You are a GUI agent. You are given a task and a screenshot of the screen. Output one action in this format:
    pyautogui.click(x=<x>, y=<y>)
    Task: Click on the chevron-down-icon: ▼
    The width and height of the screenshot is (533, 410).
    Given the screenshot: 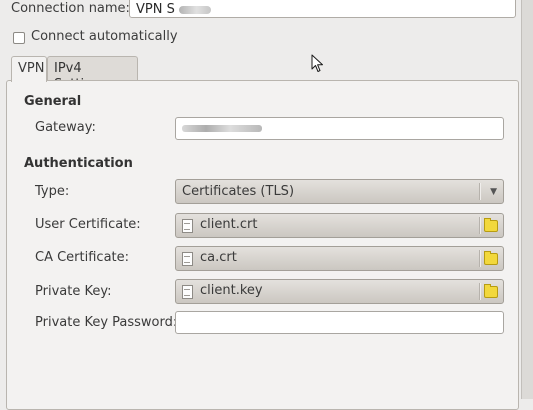 What is the action you would take?
    pyautogui.click(x=493, y=192)
    